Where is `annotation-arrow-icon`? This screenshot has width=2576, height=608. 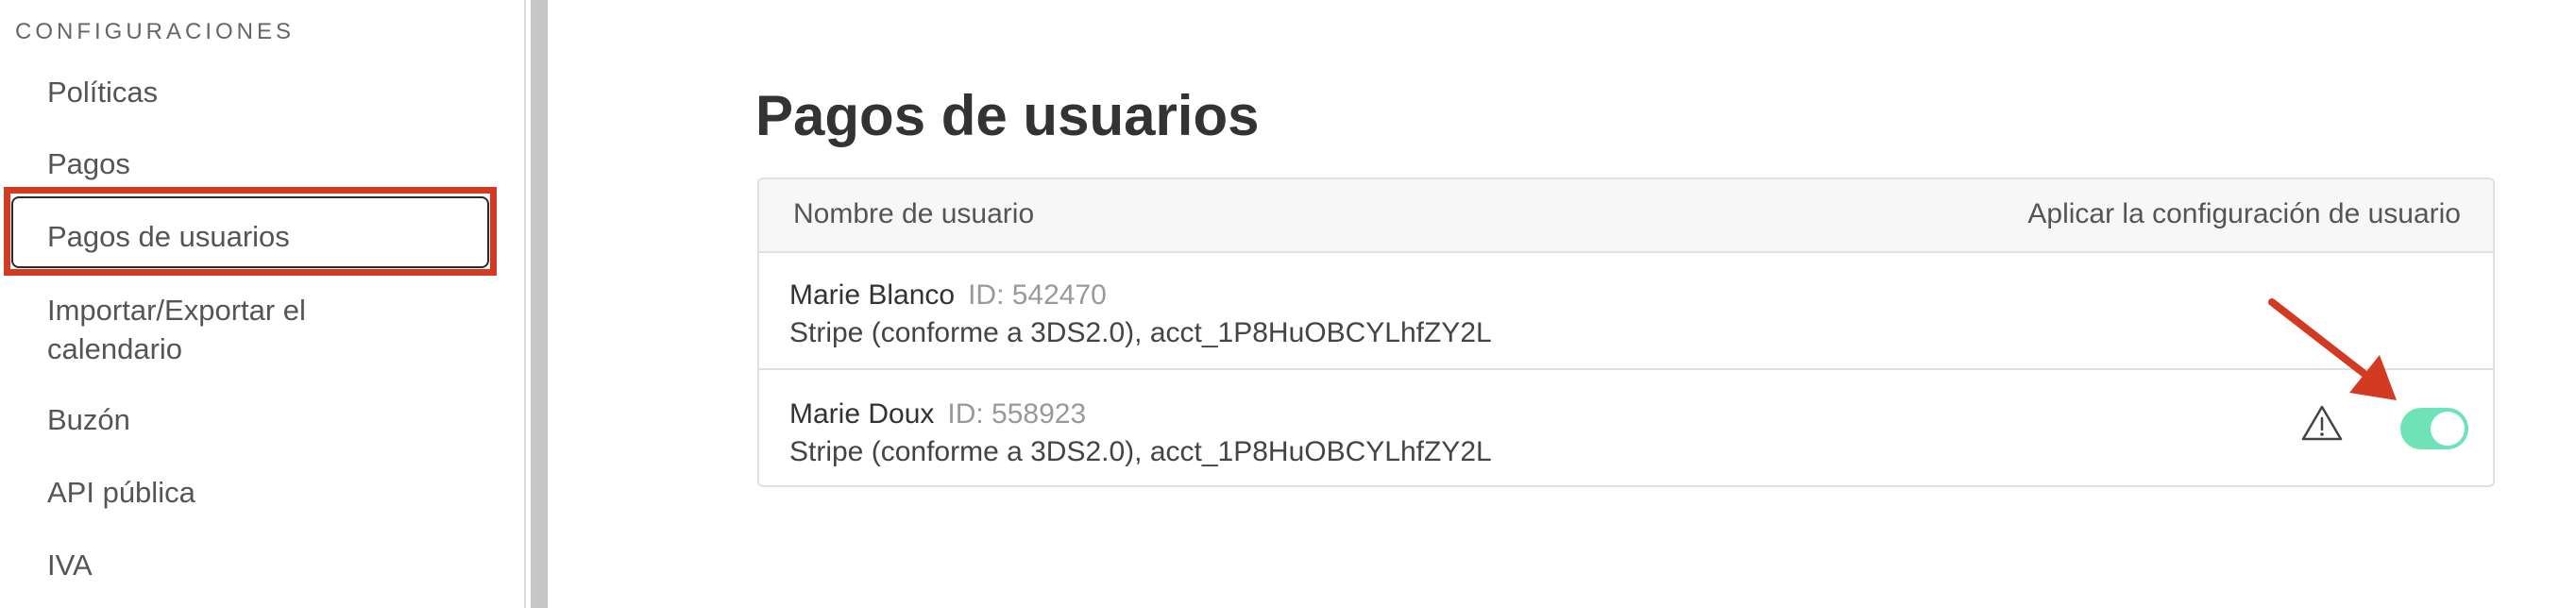
annotation-arrow-icon is located at coordinates (2332, 349).